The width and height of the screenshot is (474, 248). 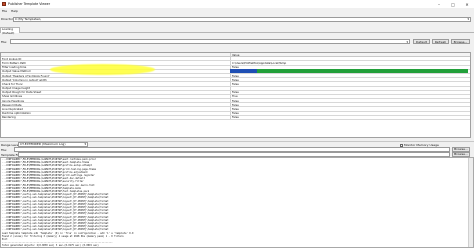 I want to click on range-level-select: CT-EXTENDED (Maximum Log) ▾, so click(x=53, y=144).